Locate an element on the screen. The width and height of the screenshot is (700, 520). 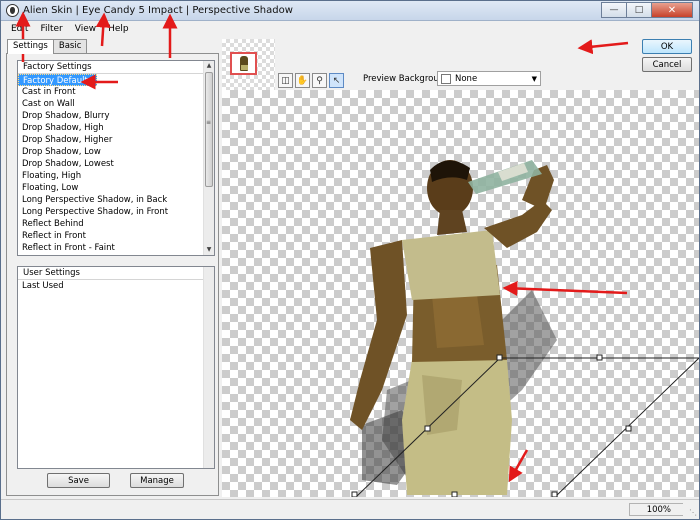
list-item: Long Perspective Shadow, in Front is located at coordinates (116, 212).